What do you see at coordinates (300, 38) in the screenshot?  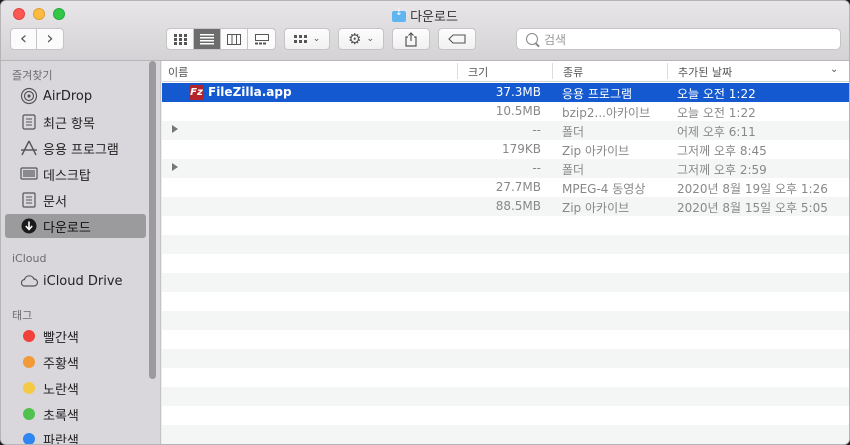 I see `group-grid-icon` at bounding box center [300, 38].